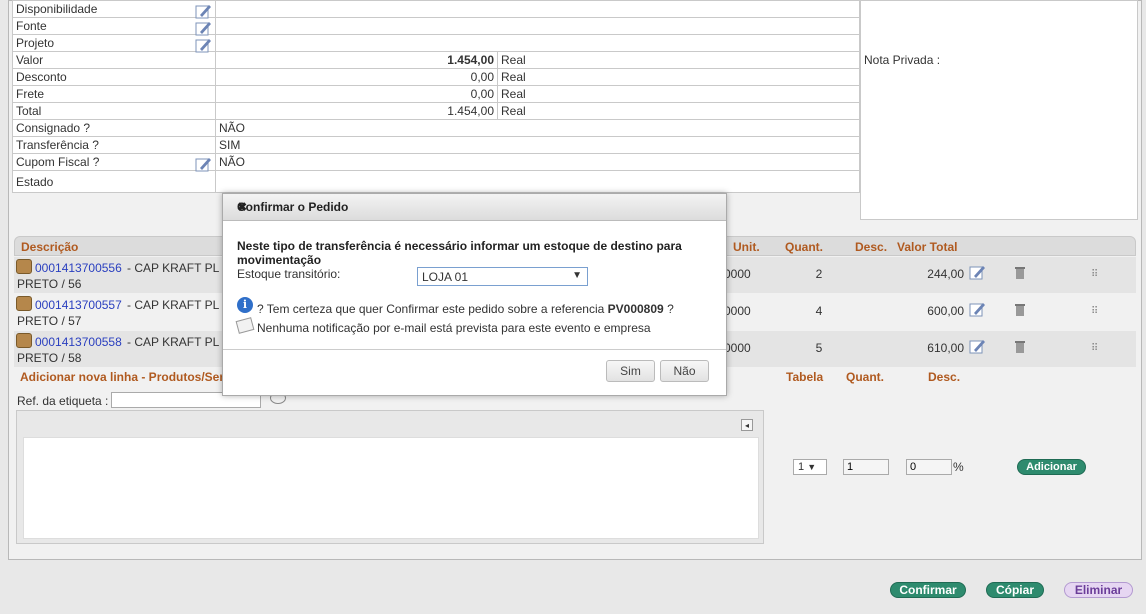  Describe the element at coordinates (436, 26) in the screenshot. I see `prop-row: Fonte` at that location.